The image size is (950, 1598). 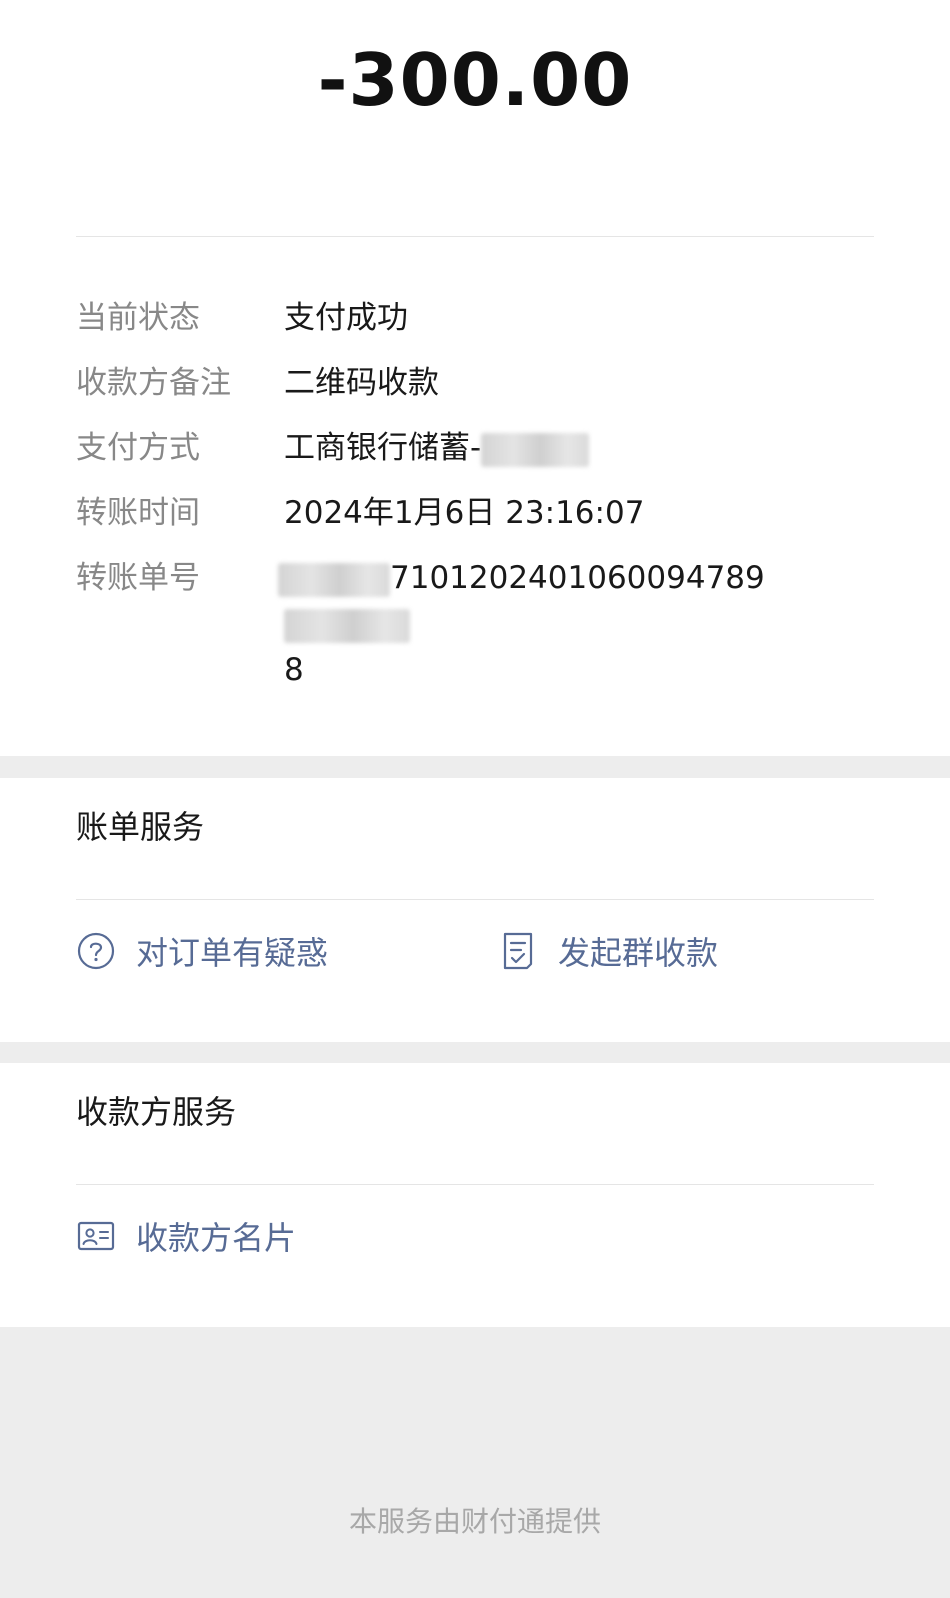 I want to click on bill-service-divider, so click(x=475, y=899).